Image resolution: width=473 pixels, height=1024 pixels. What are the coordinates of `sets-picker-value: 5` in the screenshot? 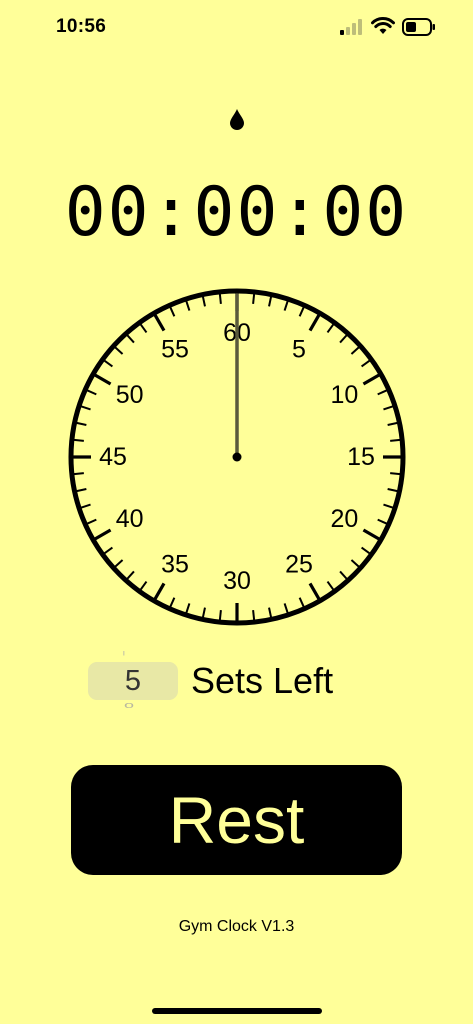 It's located at (133, 681).